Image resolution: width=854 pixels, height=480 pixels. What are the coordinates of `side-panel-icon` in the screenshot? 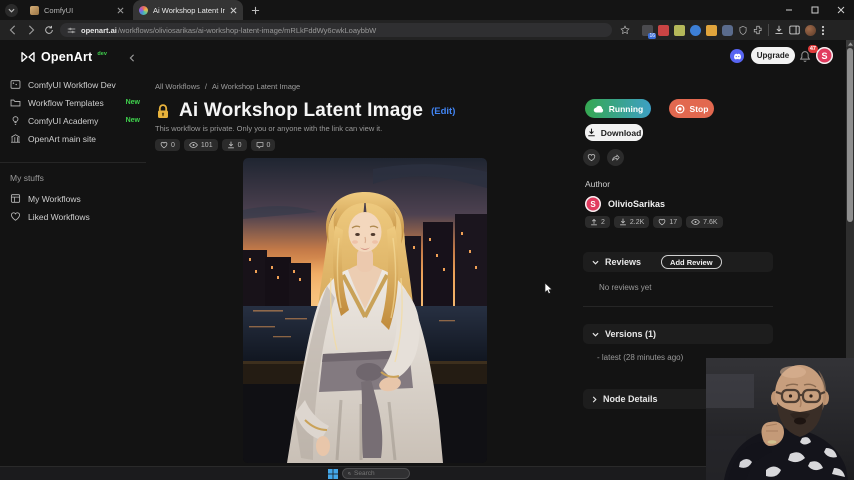 It's located at (794, 30).